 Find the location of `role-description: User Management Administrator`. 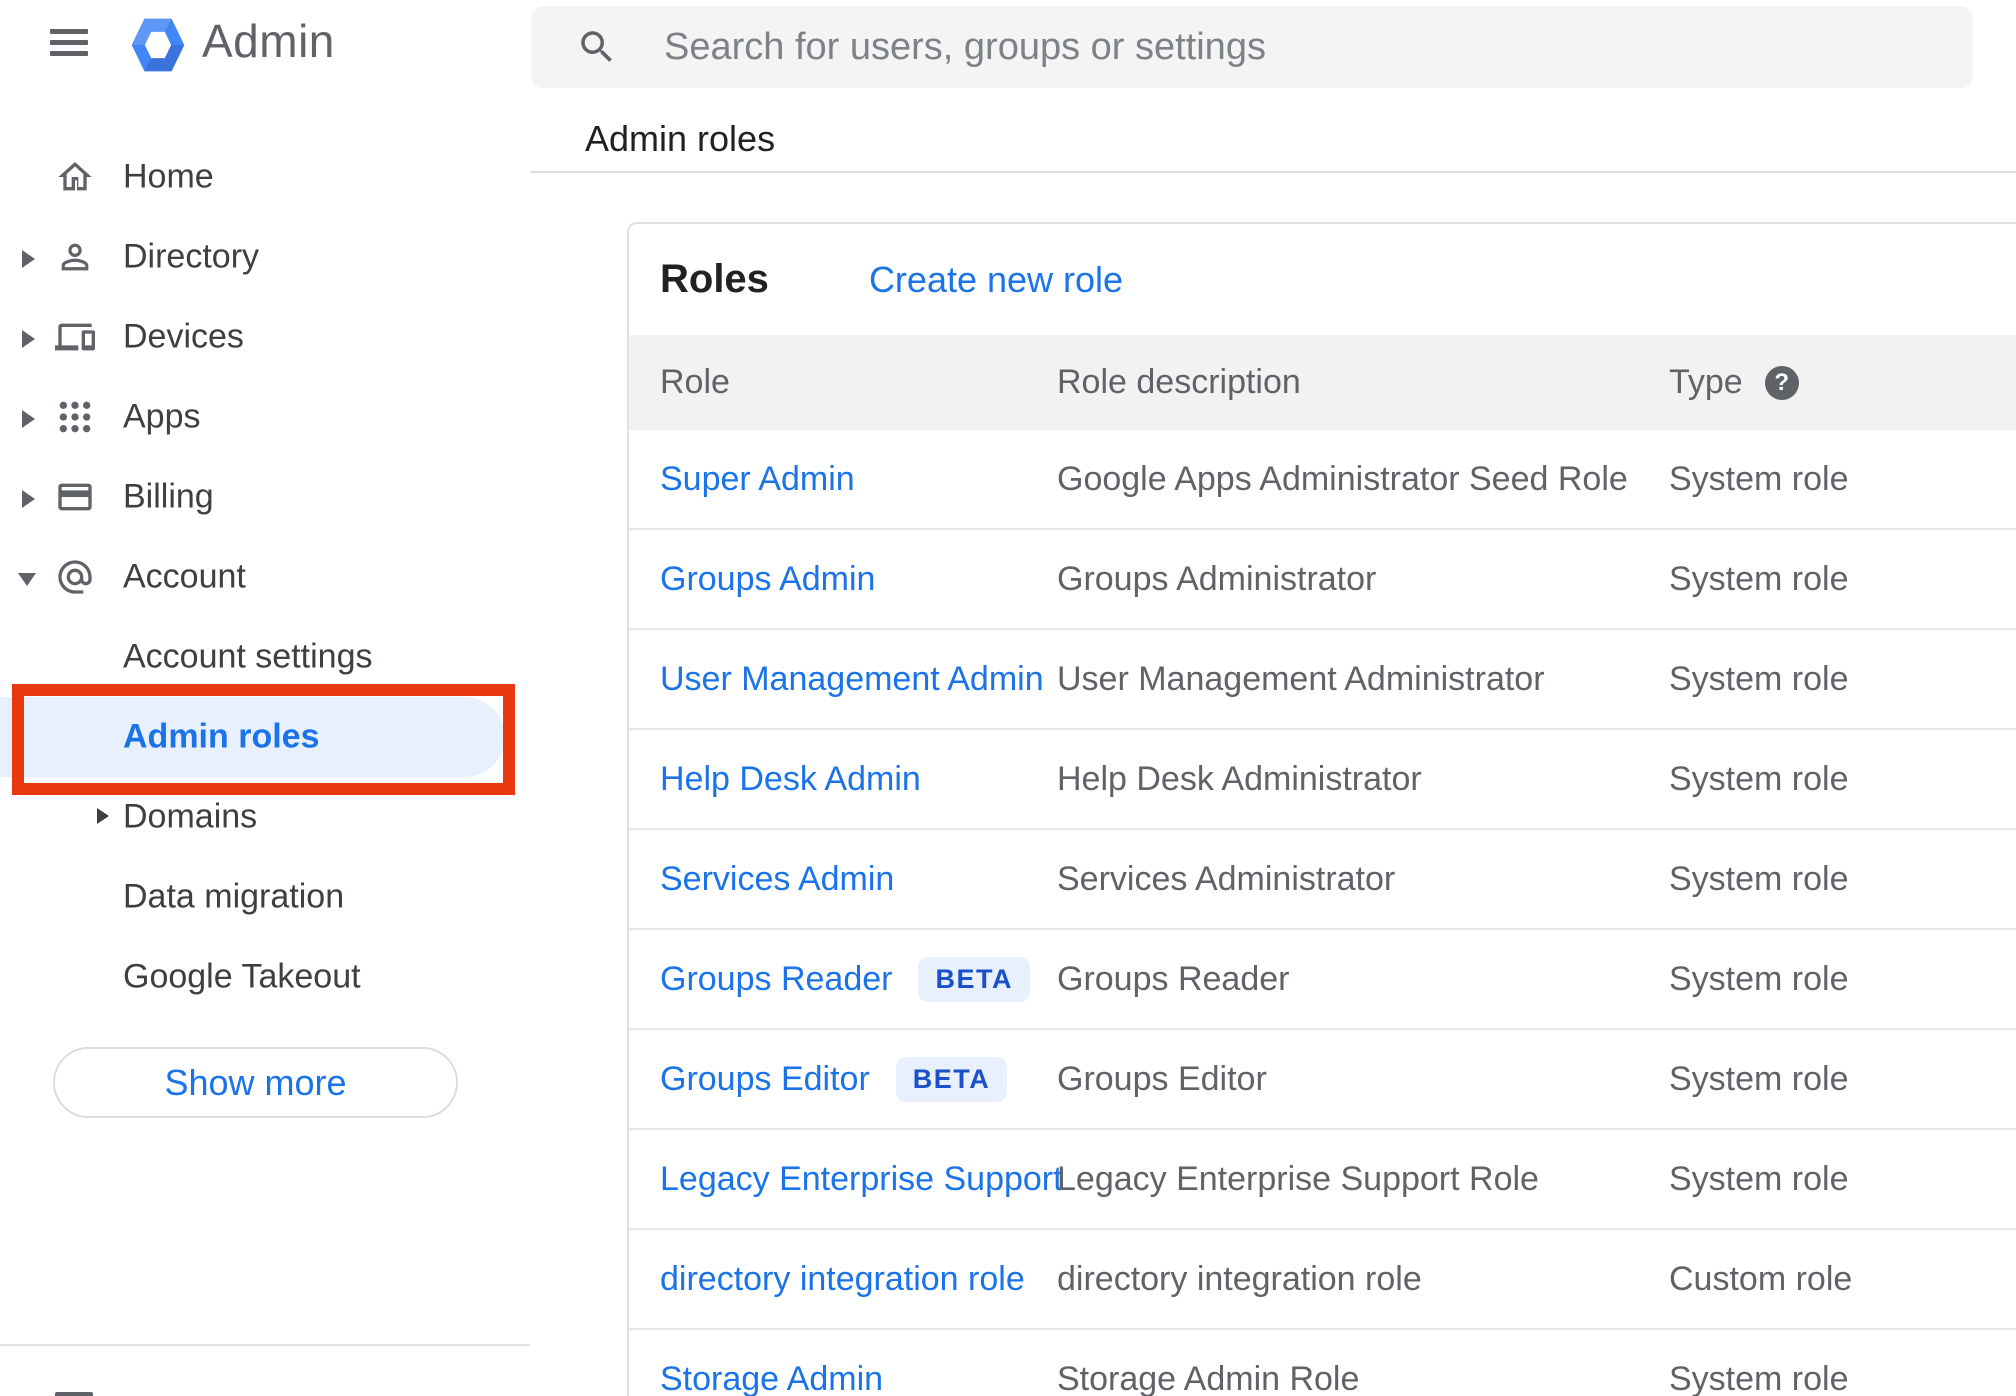

role-description: User Management Administrator is located at coordinates (1301, 678).